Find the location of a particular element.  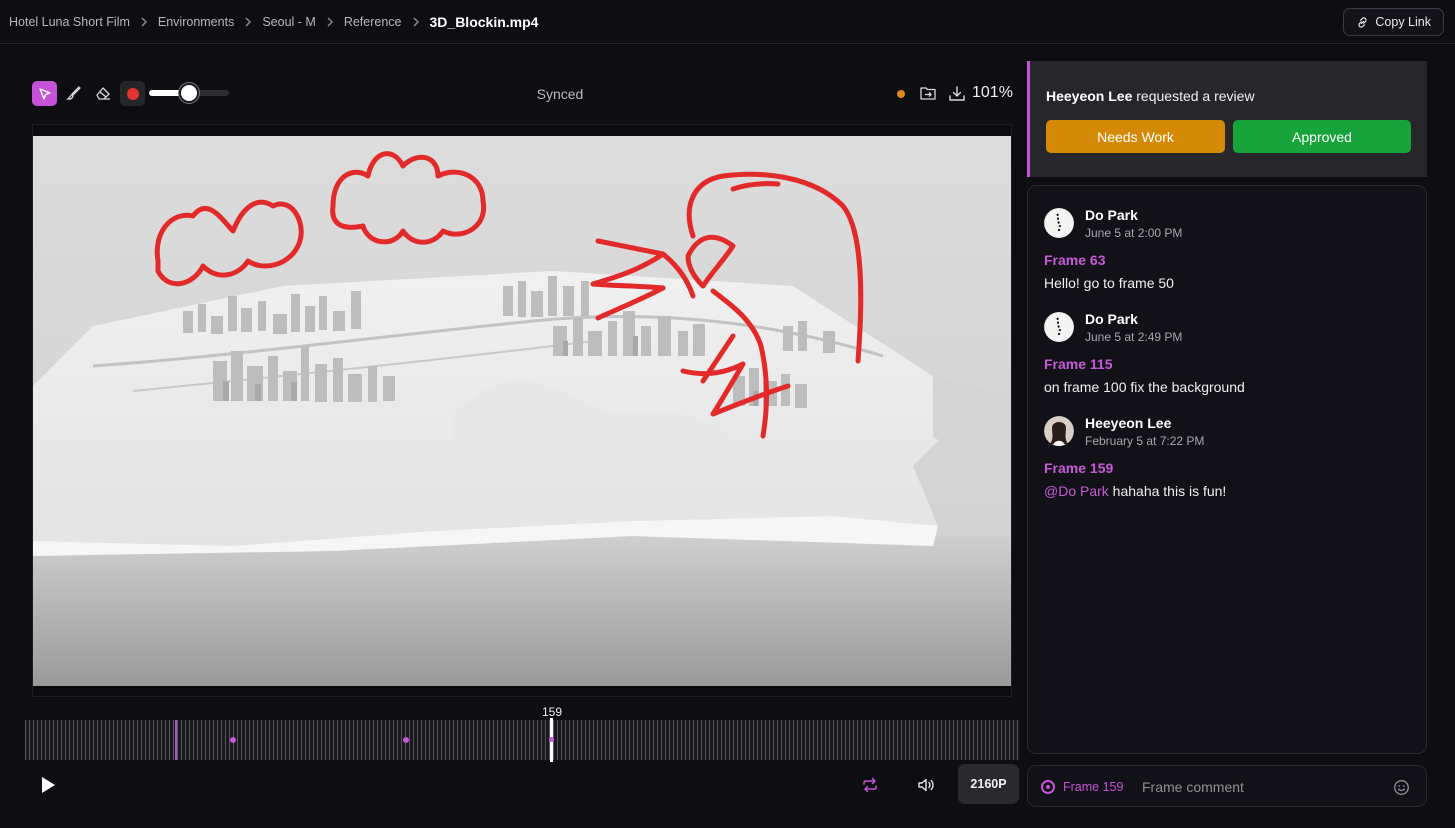

comment-timestamp: June 5 at 2:00 PM is located at coordinates (1134, 233).